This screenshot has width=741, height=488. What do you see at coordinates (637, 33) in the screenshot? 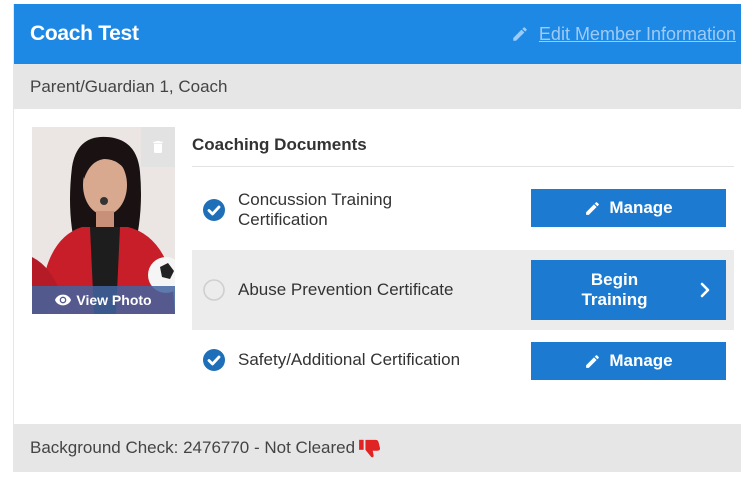
I see `edit-member-label: Edit Member Information` at bounding box center [637, 33].